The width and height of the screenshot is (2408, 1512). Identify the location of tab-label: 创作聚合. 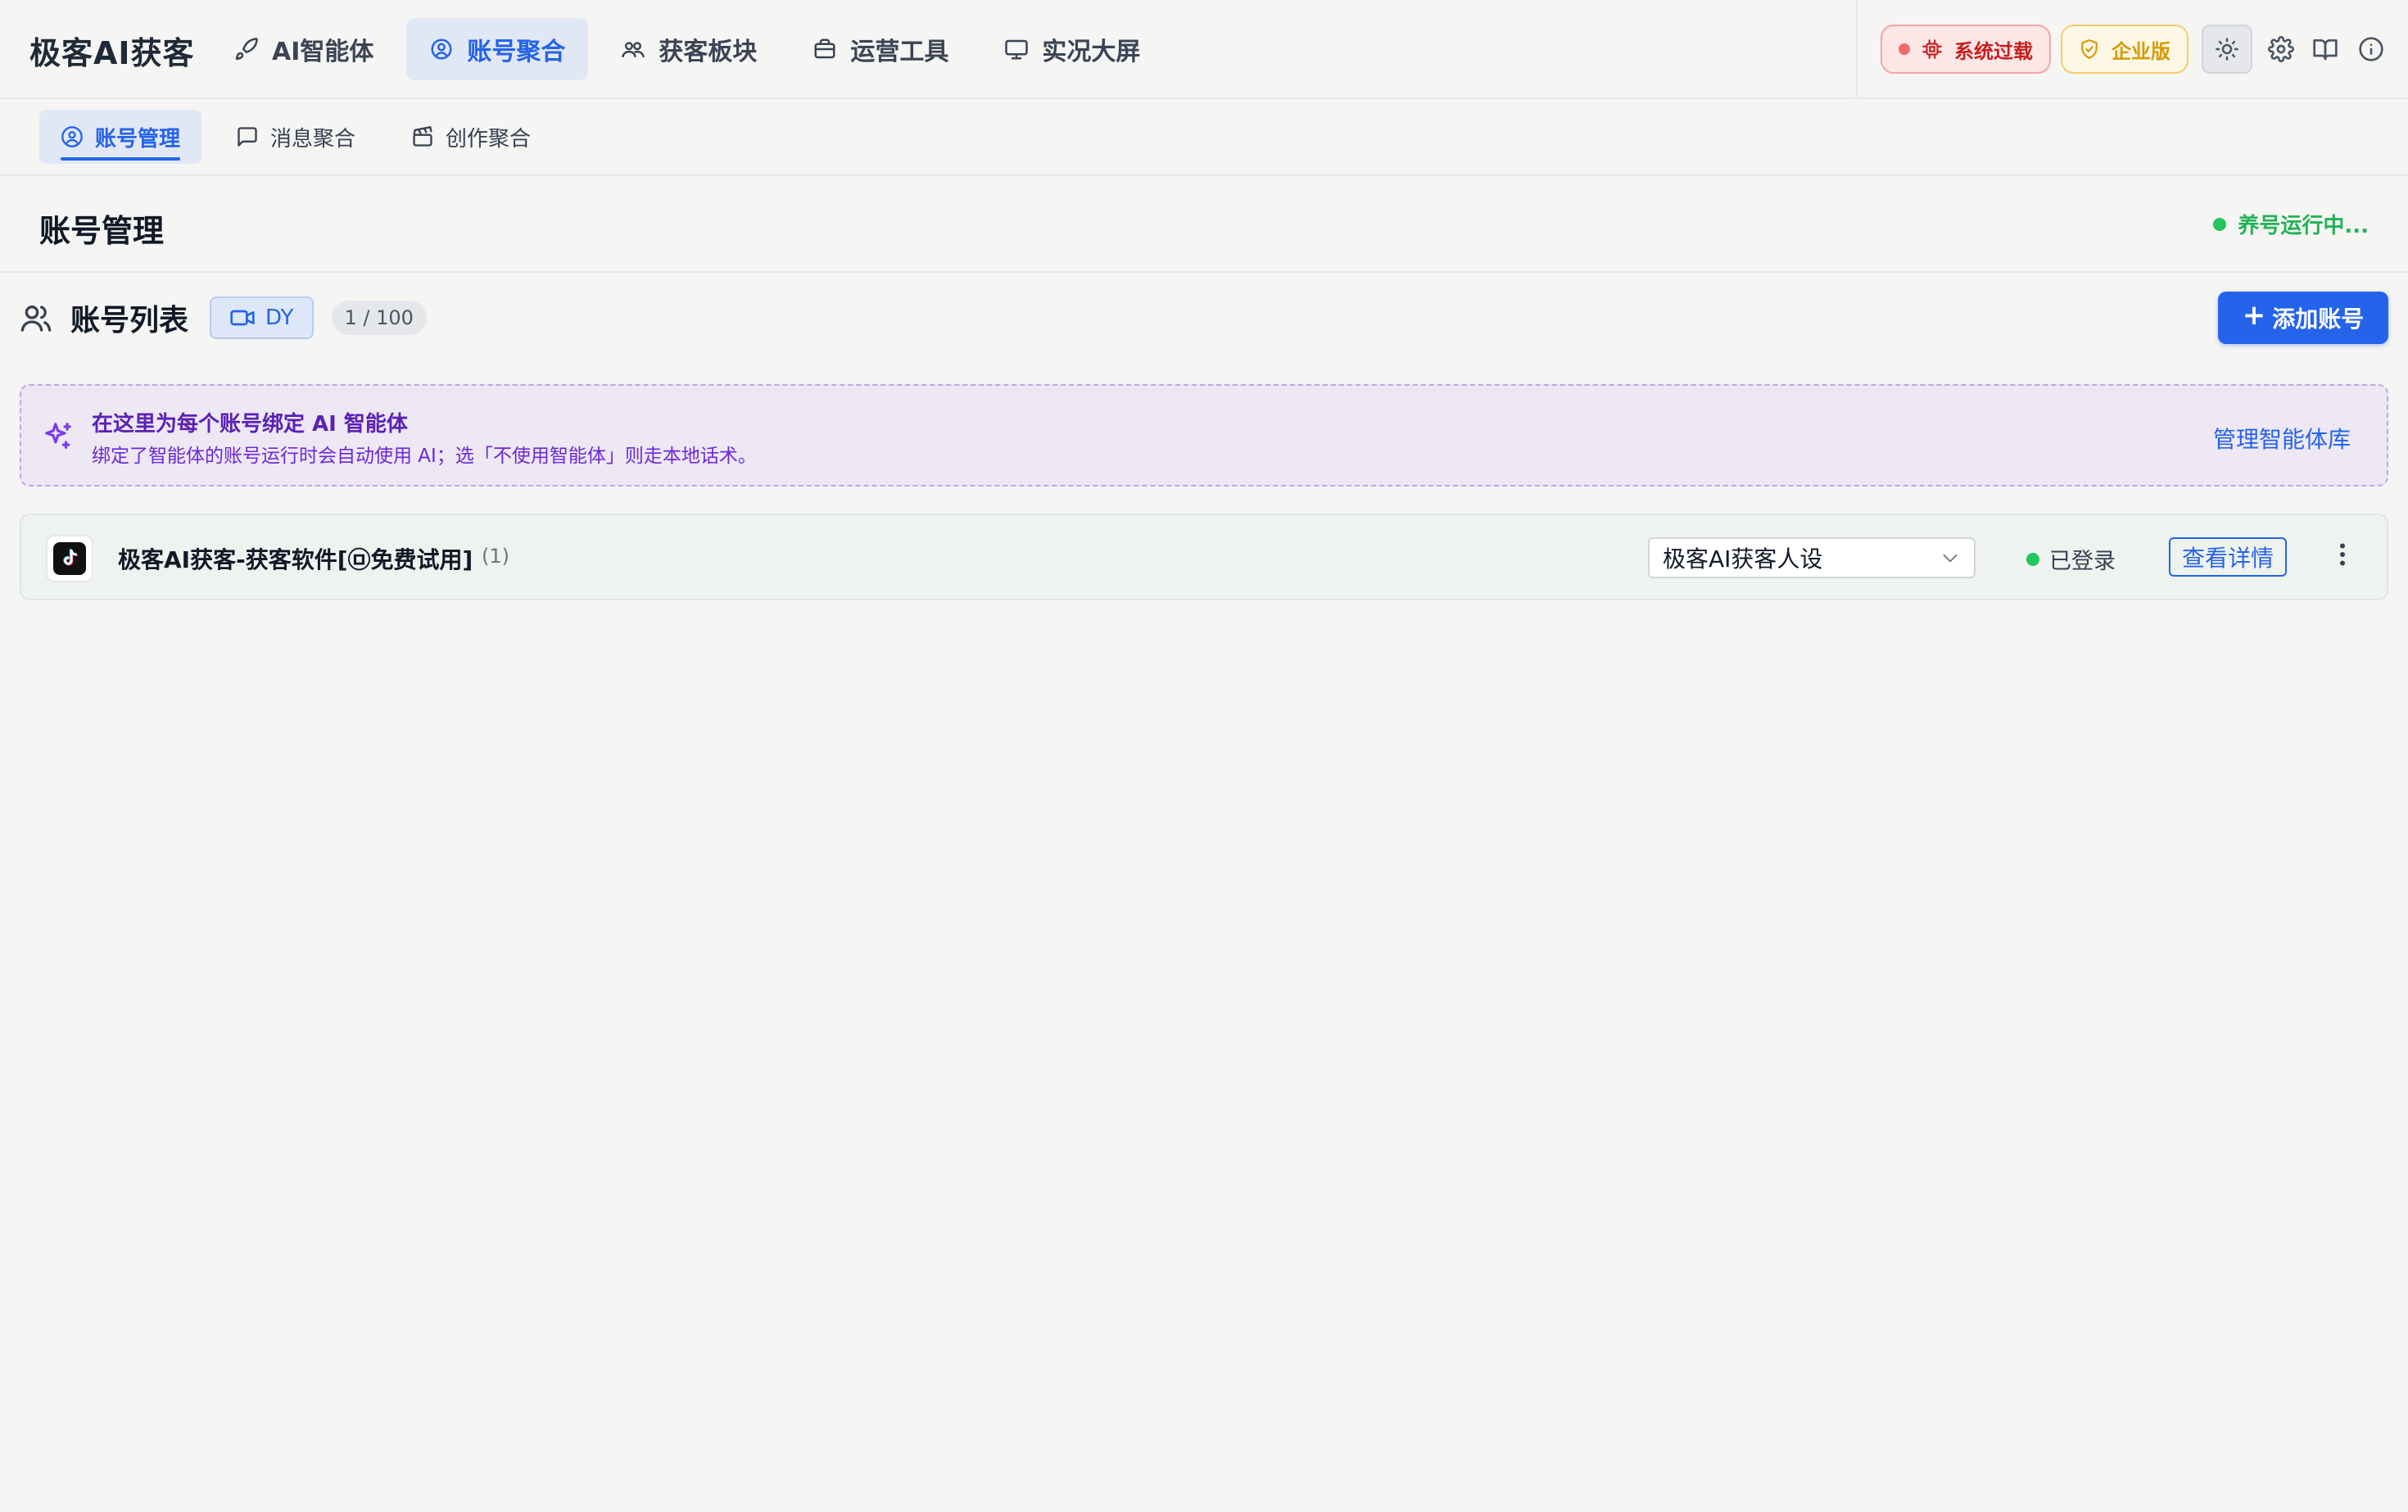
(489, 139).